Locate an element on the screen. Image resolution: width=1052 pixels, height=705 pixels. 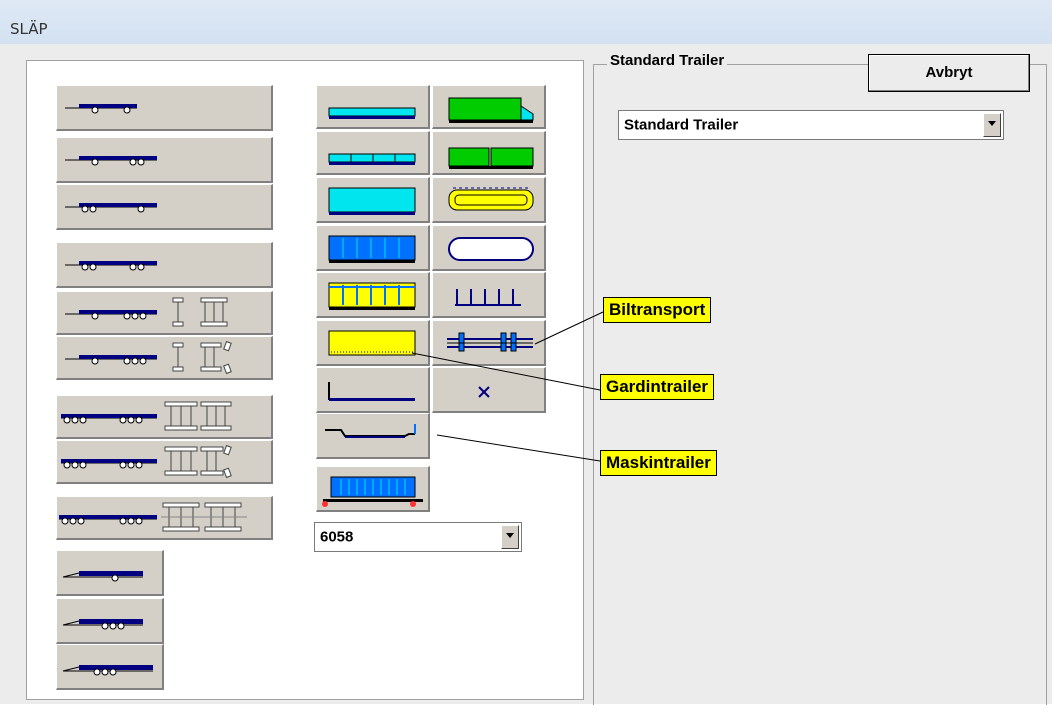
callout-maskintrailer: Maskintrailer is located at coordinates (658, 463).